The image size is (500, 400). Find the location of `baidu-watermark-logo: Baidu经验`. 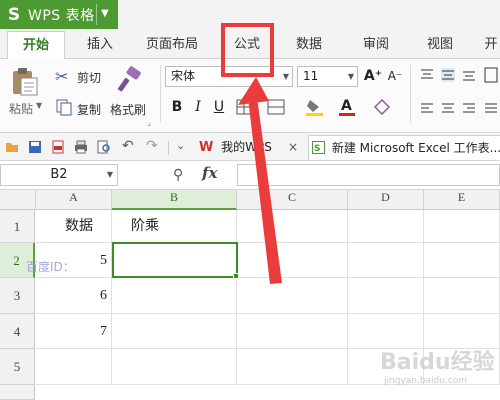

baidu-watermark-logo: Baidu经验 is located at coordinates (437, 362).